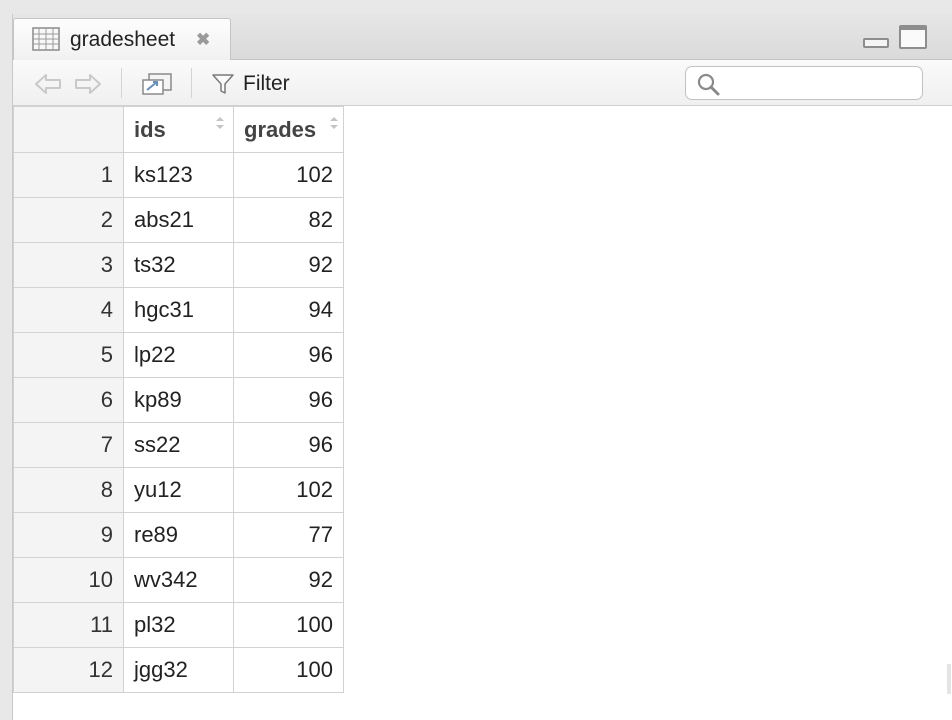 Image resolution: width=952 pixels, height=720 pixels. I want to click on cell-ids: re89, so click(178, 535).